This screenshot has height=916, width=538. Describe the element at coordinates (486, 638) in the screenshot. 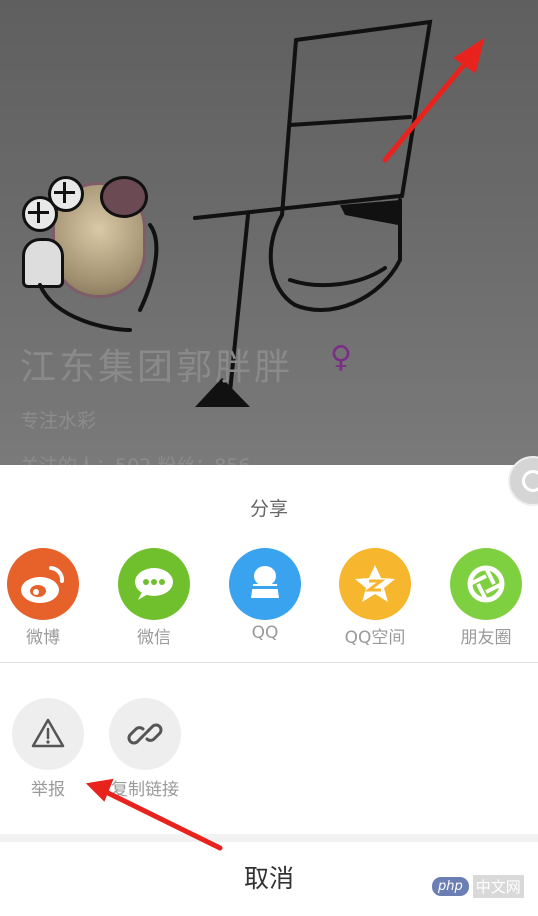

I see `share-moments-label: 朋友圈` at that location.